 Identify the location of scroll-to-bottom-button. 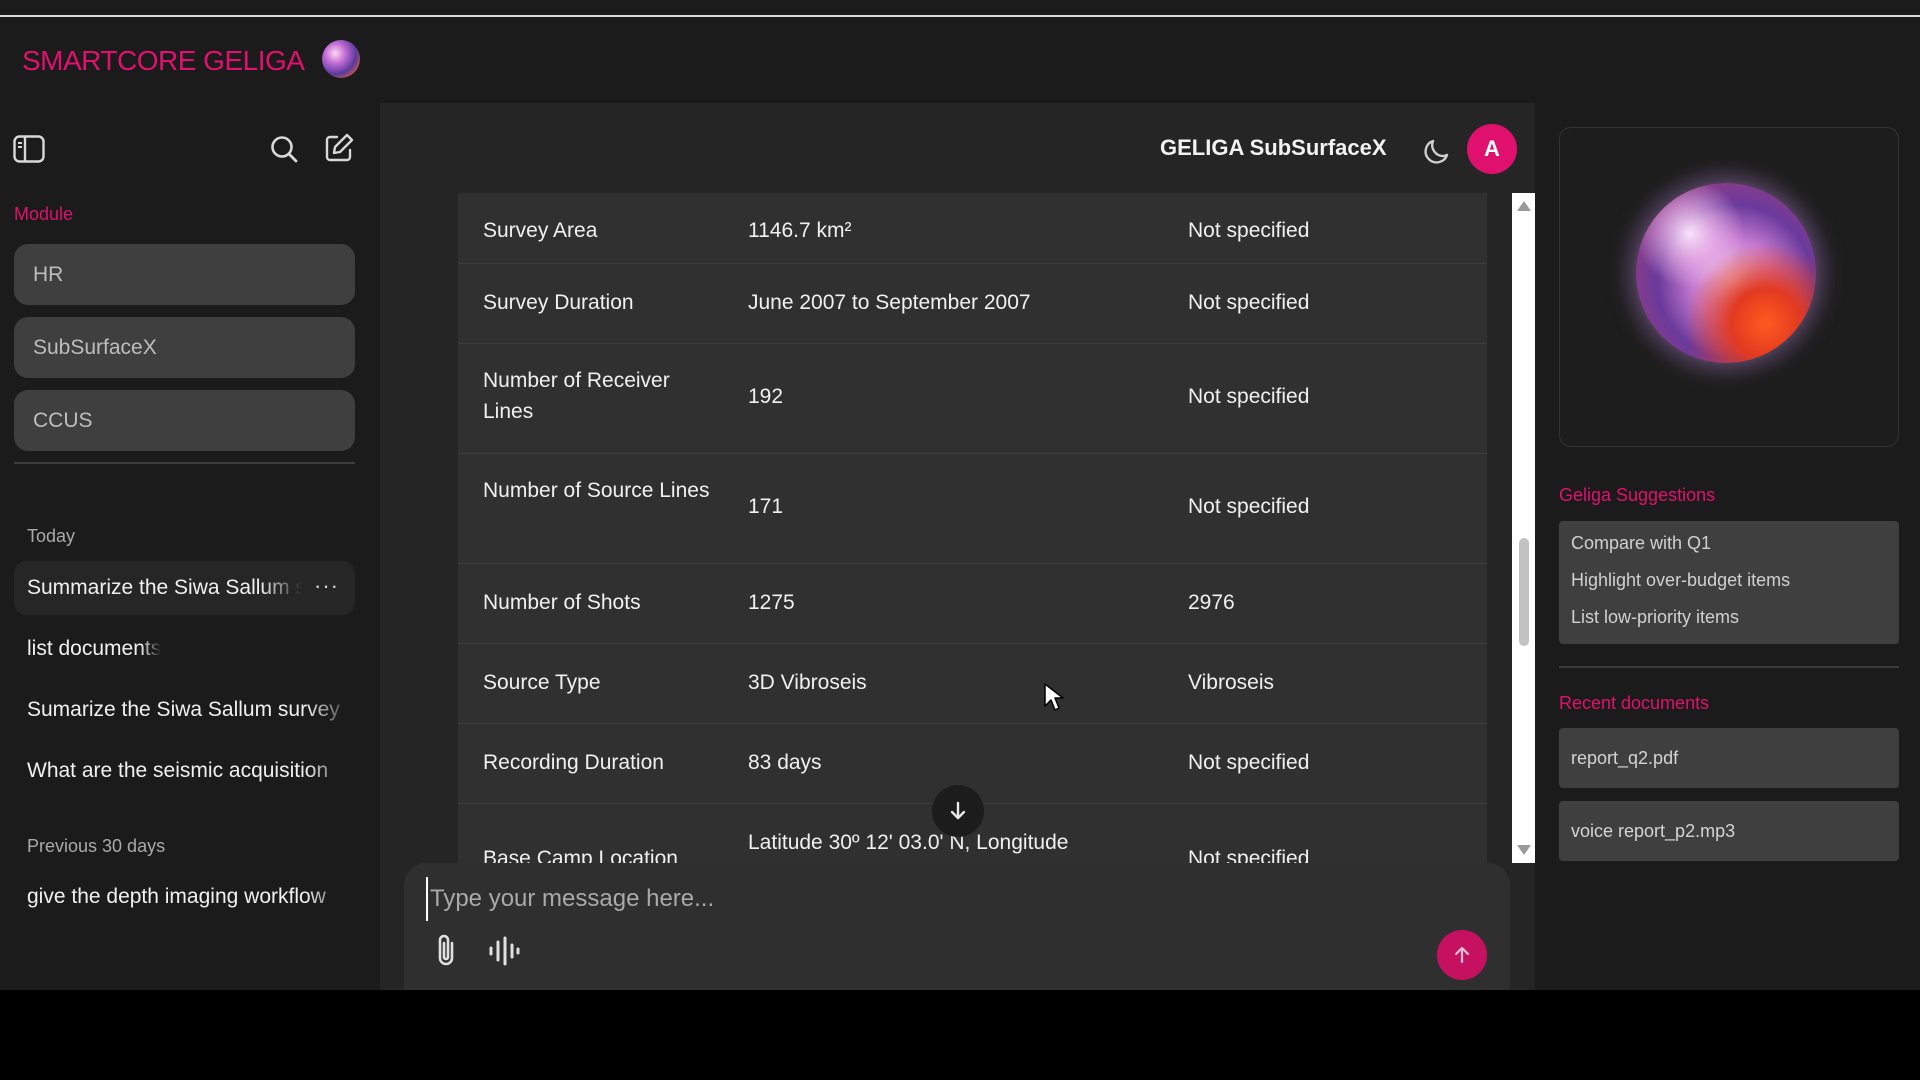
(958, 811).